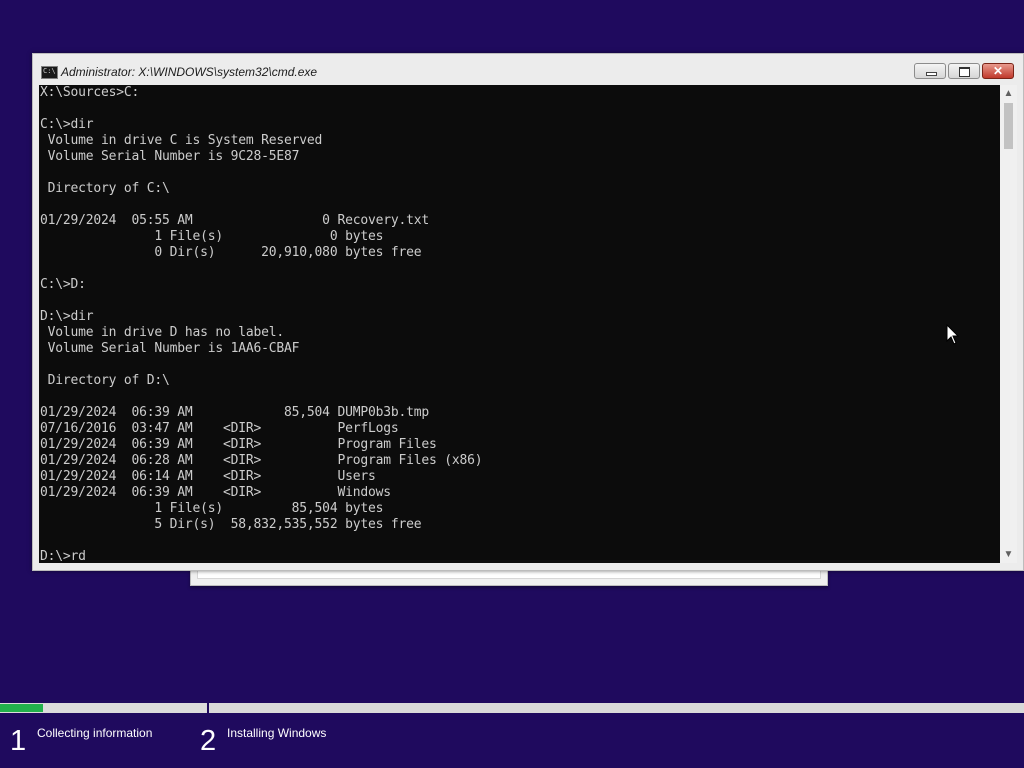  Describe the element at coordinates (208, 708) in the screenshot. I see `progress-divider` at that location.